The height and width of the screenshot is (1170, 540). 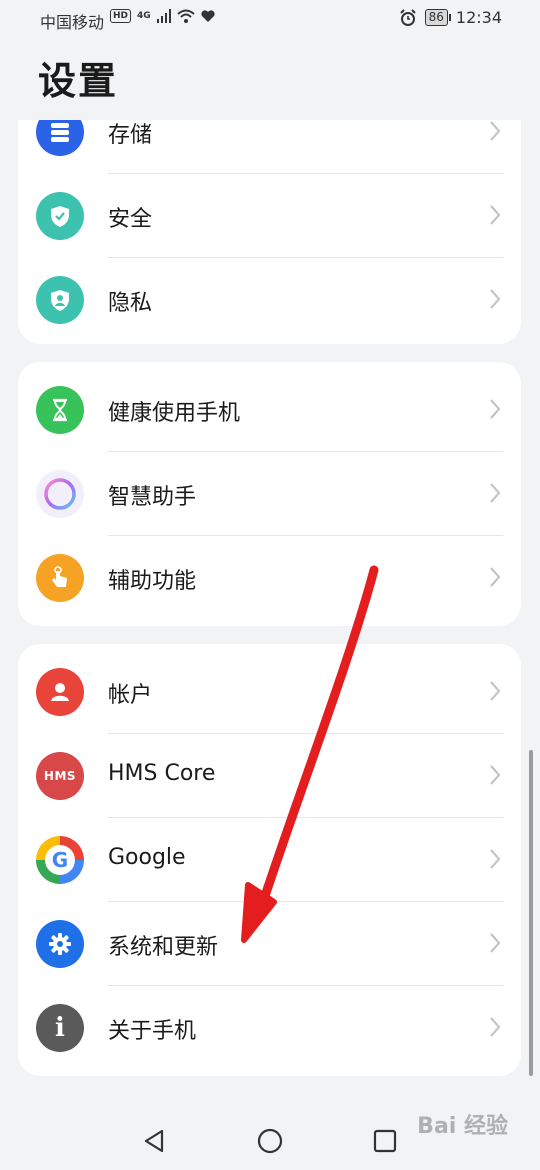 I want to click on hms-icon-text: HMS, so click(x=60, y=776).